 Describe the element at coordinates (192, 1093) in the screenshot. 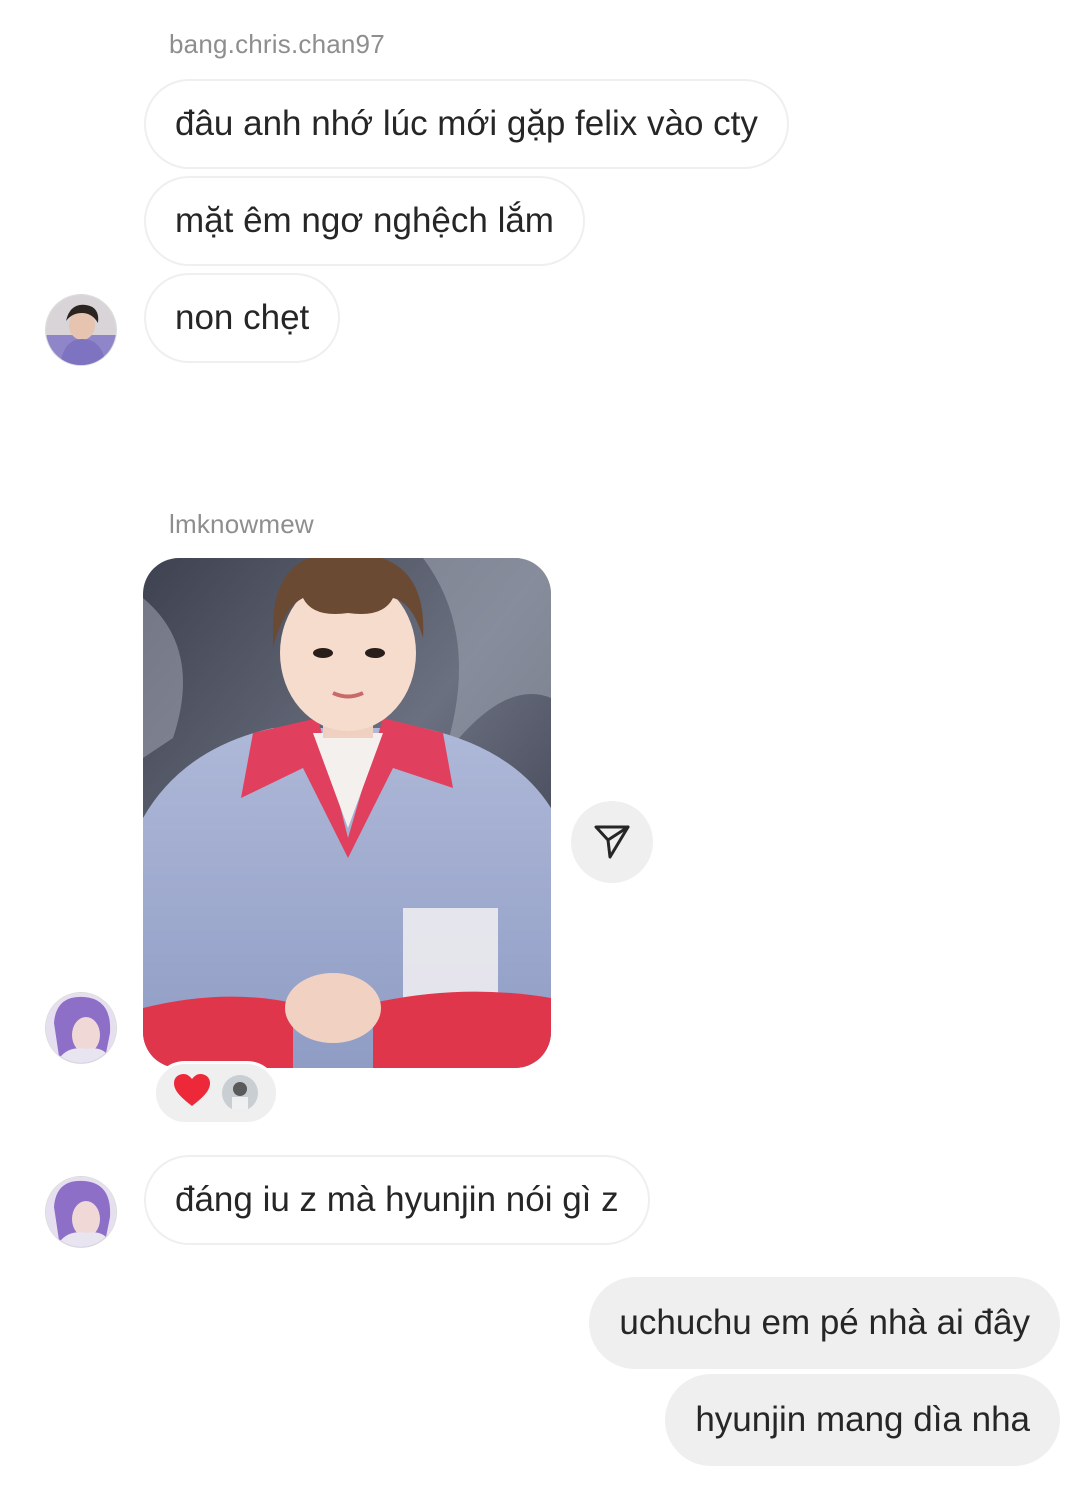

I see `heart-icon` at that location.